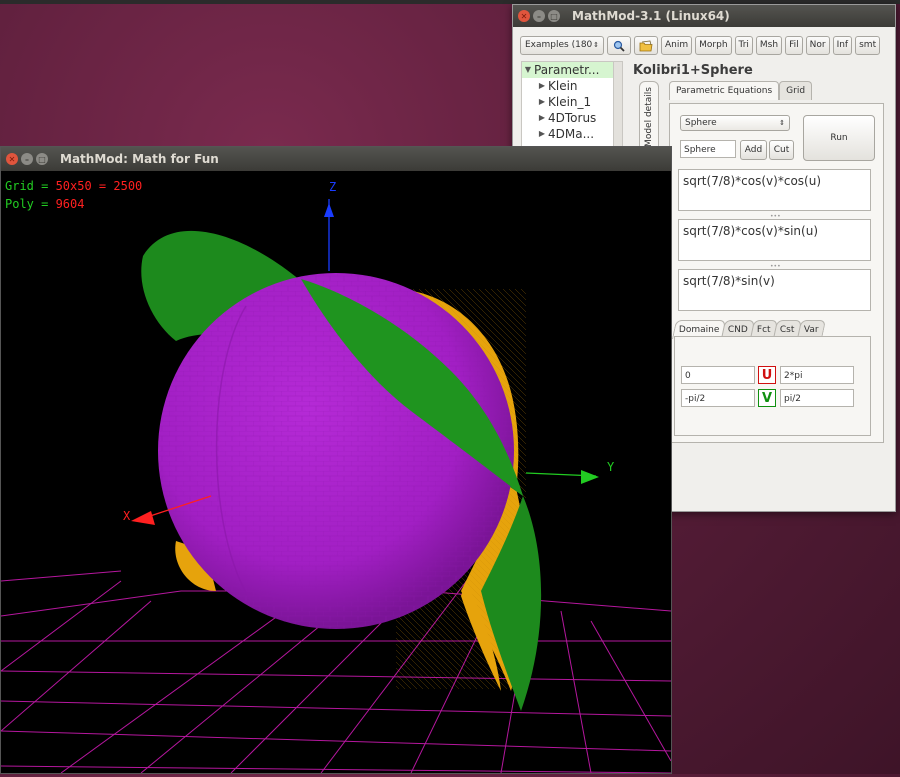 This screenshot has height=777, width=900. What do you see at coordinates (796, 90) in the screenshot?
I see `tab-grid: Grid` at bounding box center [796, 90].